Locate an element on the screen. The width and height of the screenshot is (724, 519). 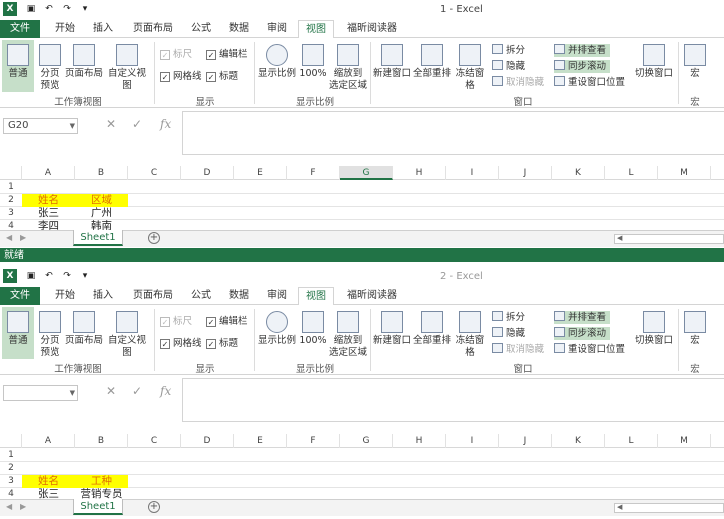
column-header: G is located at coordinates (366, 441).